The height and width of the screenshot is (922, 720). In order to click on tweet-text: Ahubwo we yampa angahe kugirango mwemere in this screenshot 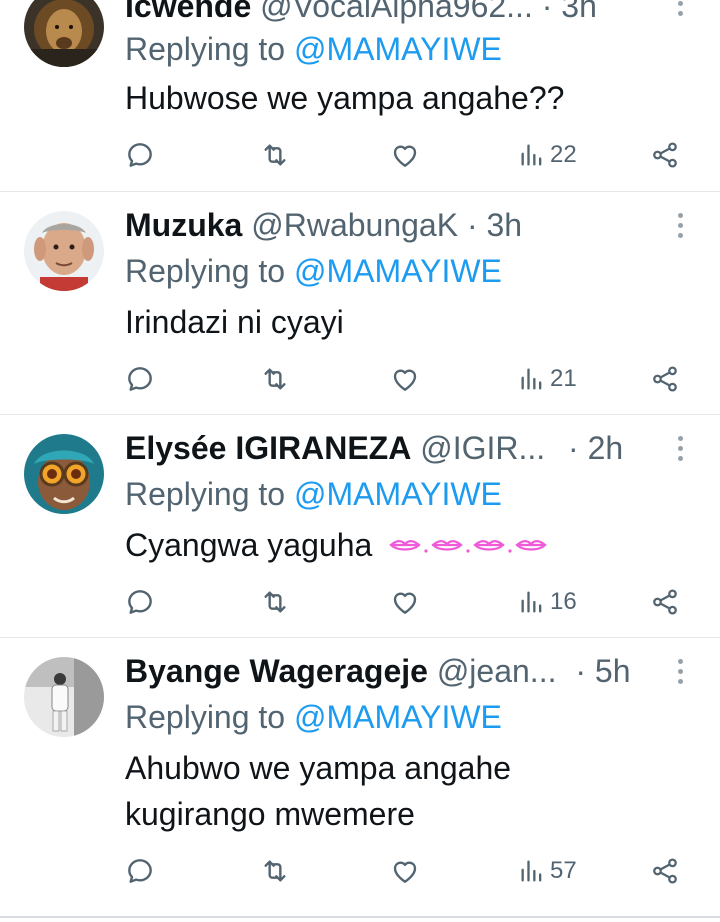, I will do `click(402, 791)`.